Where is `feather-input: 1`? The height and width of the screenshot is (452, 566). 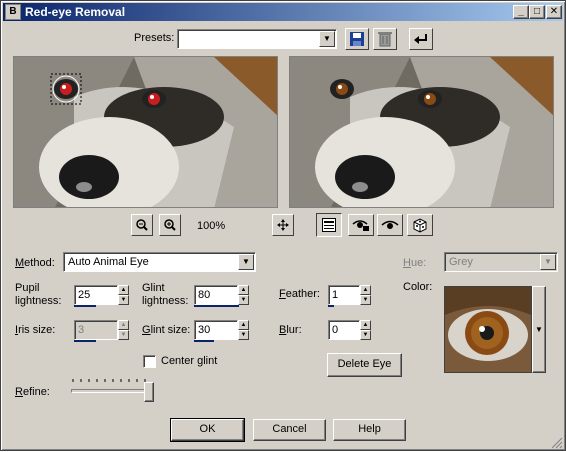 feather-input: 1 is located at coordinates (344, 295).